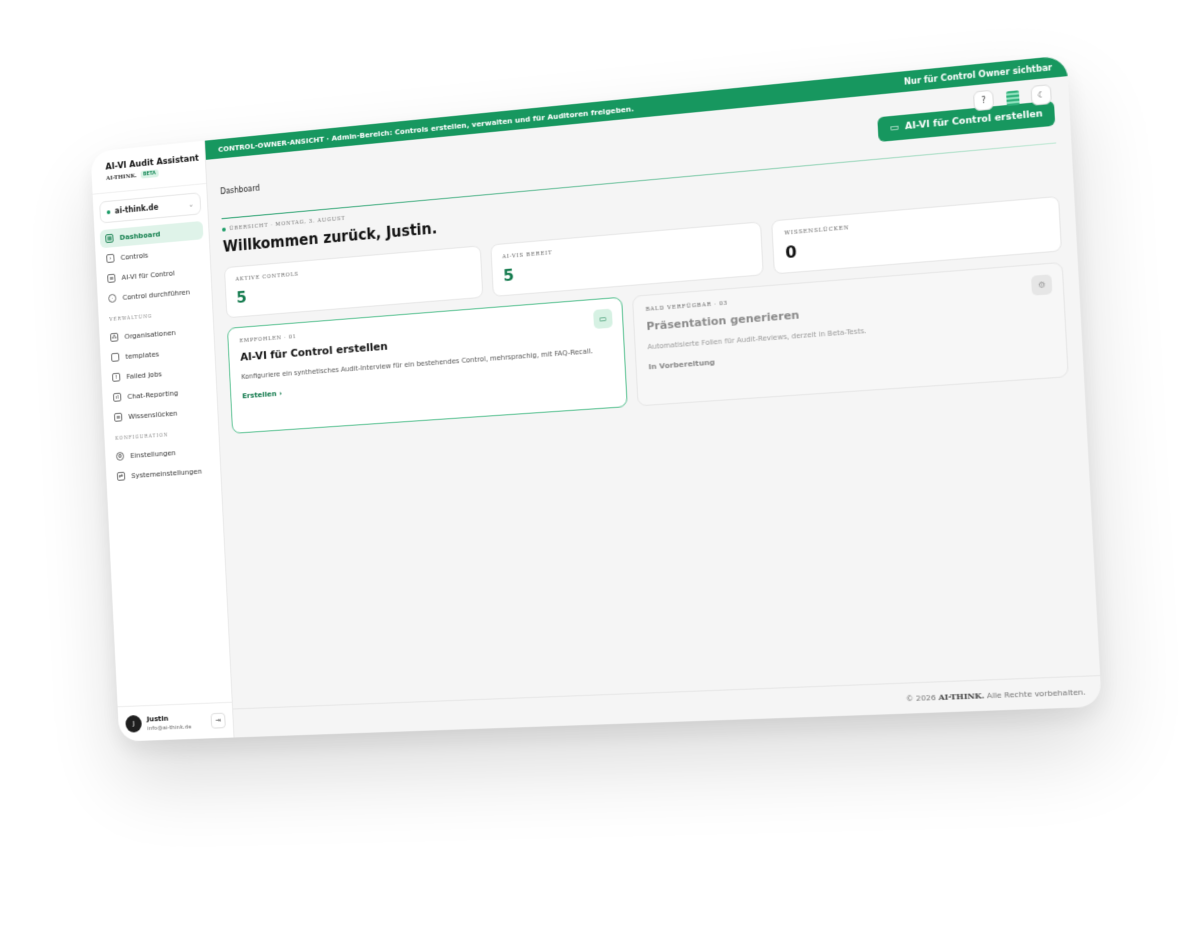 The width and height of the screenshot is (1200, 925). Describe the element at coordinates (115, 357) in the screenshot. I see `bookmark-icon` at that location.